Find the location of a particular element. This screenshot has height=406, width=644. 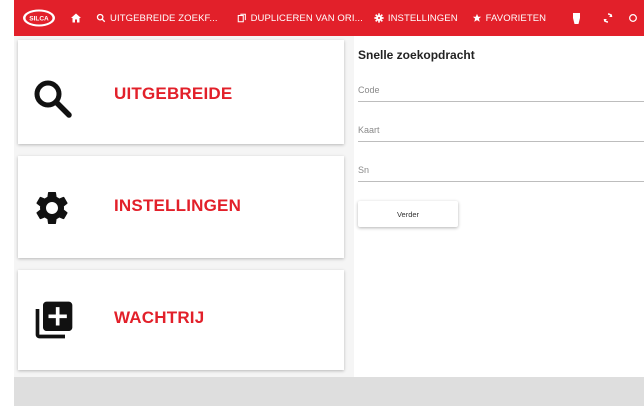

key-icon is located at coordinates (577, 18).